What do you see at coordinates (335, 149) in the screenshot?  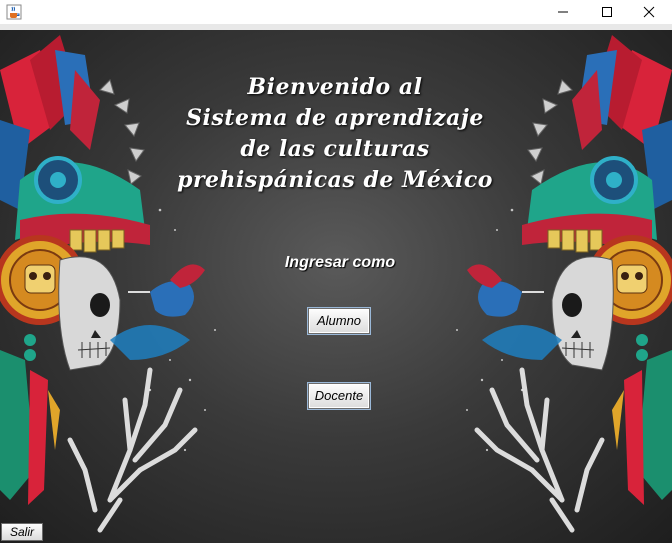 I see `title-line: de las culturas` at bounding box center [335, 149].